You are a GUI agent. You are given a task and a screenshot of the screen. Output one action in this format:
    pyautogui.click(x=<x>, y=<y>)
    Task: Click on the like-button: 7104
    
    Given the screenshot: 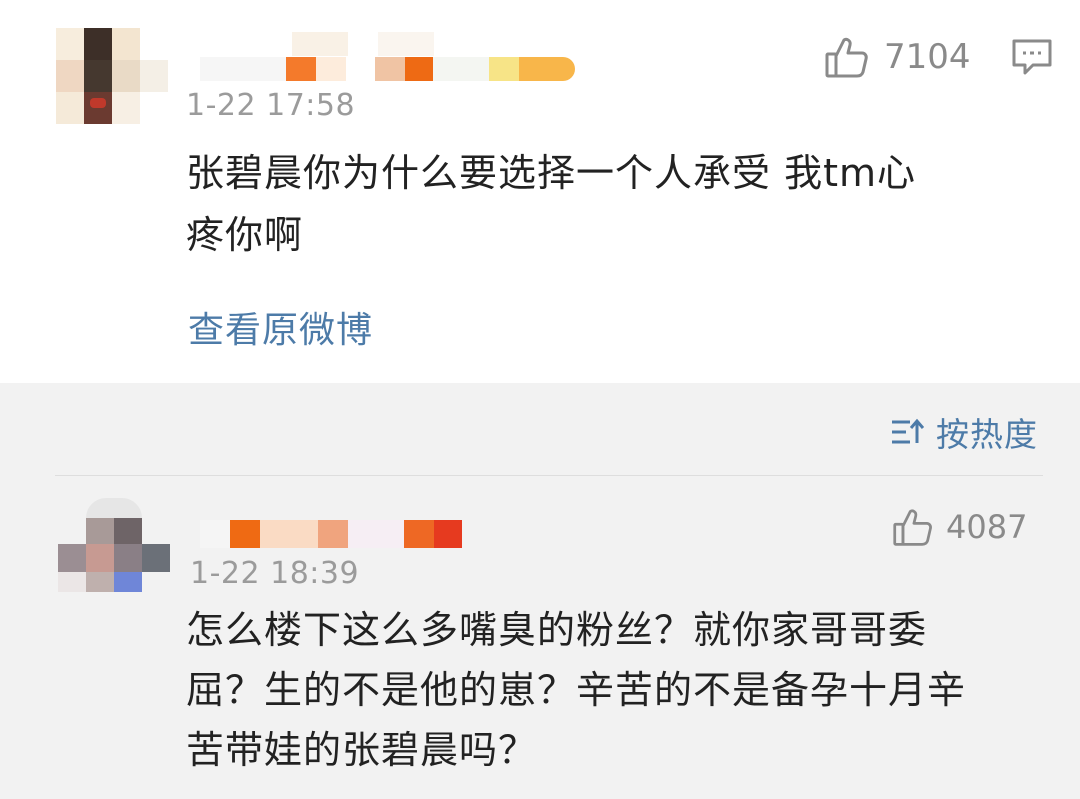 What is the action you would take?
    pyautogui.click(x=897, y=57)
    